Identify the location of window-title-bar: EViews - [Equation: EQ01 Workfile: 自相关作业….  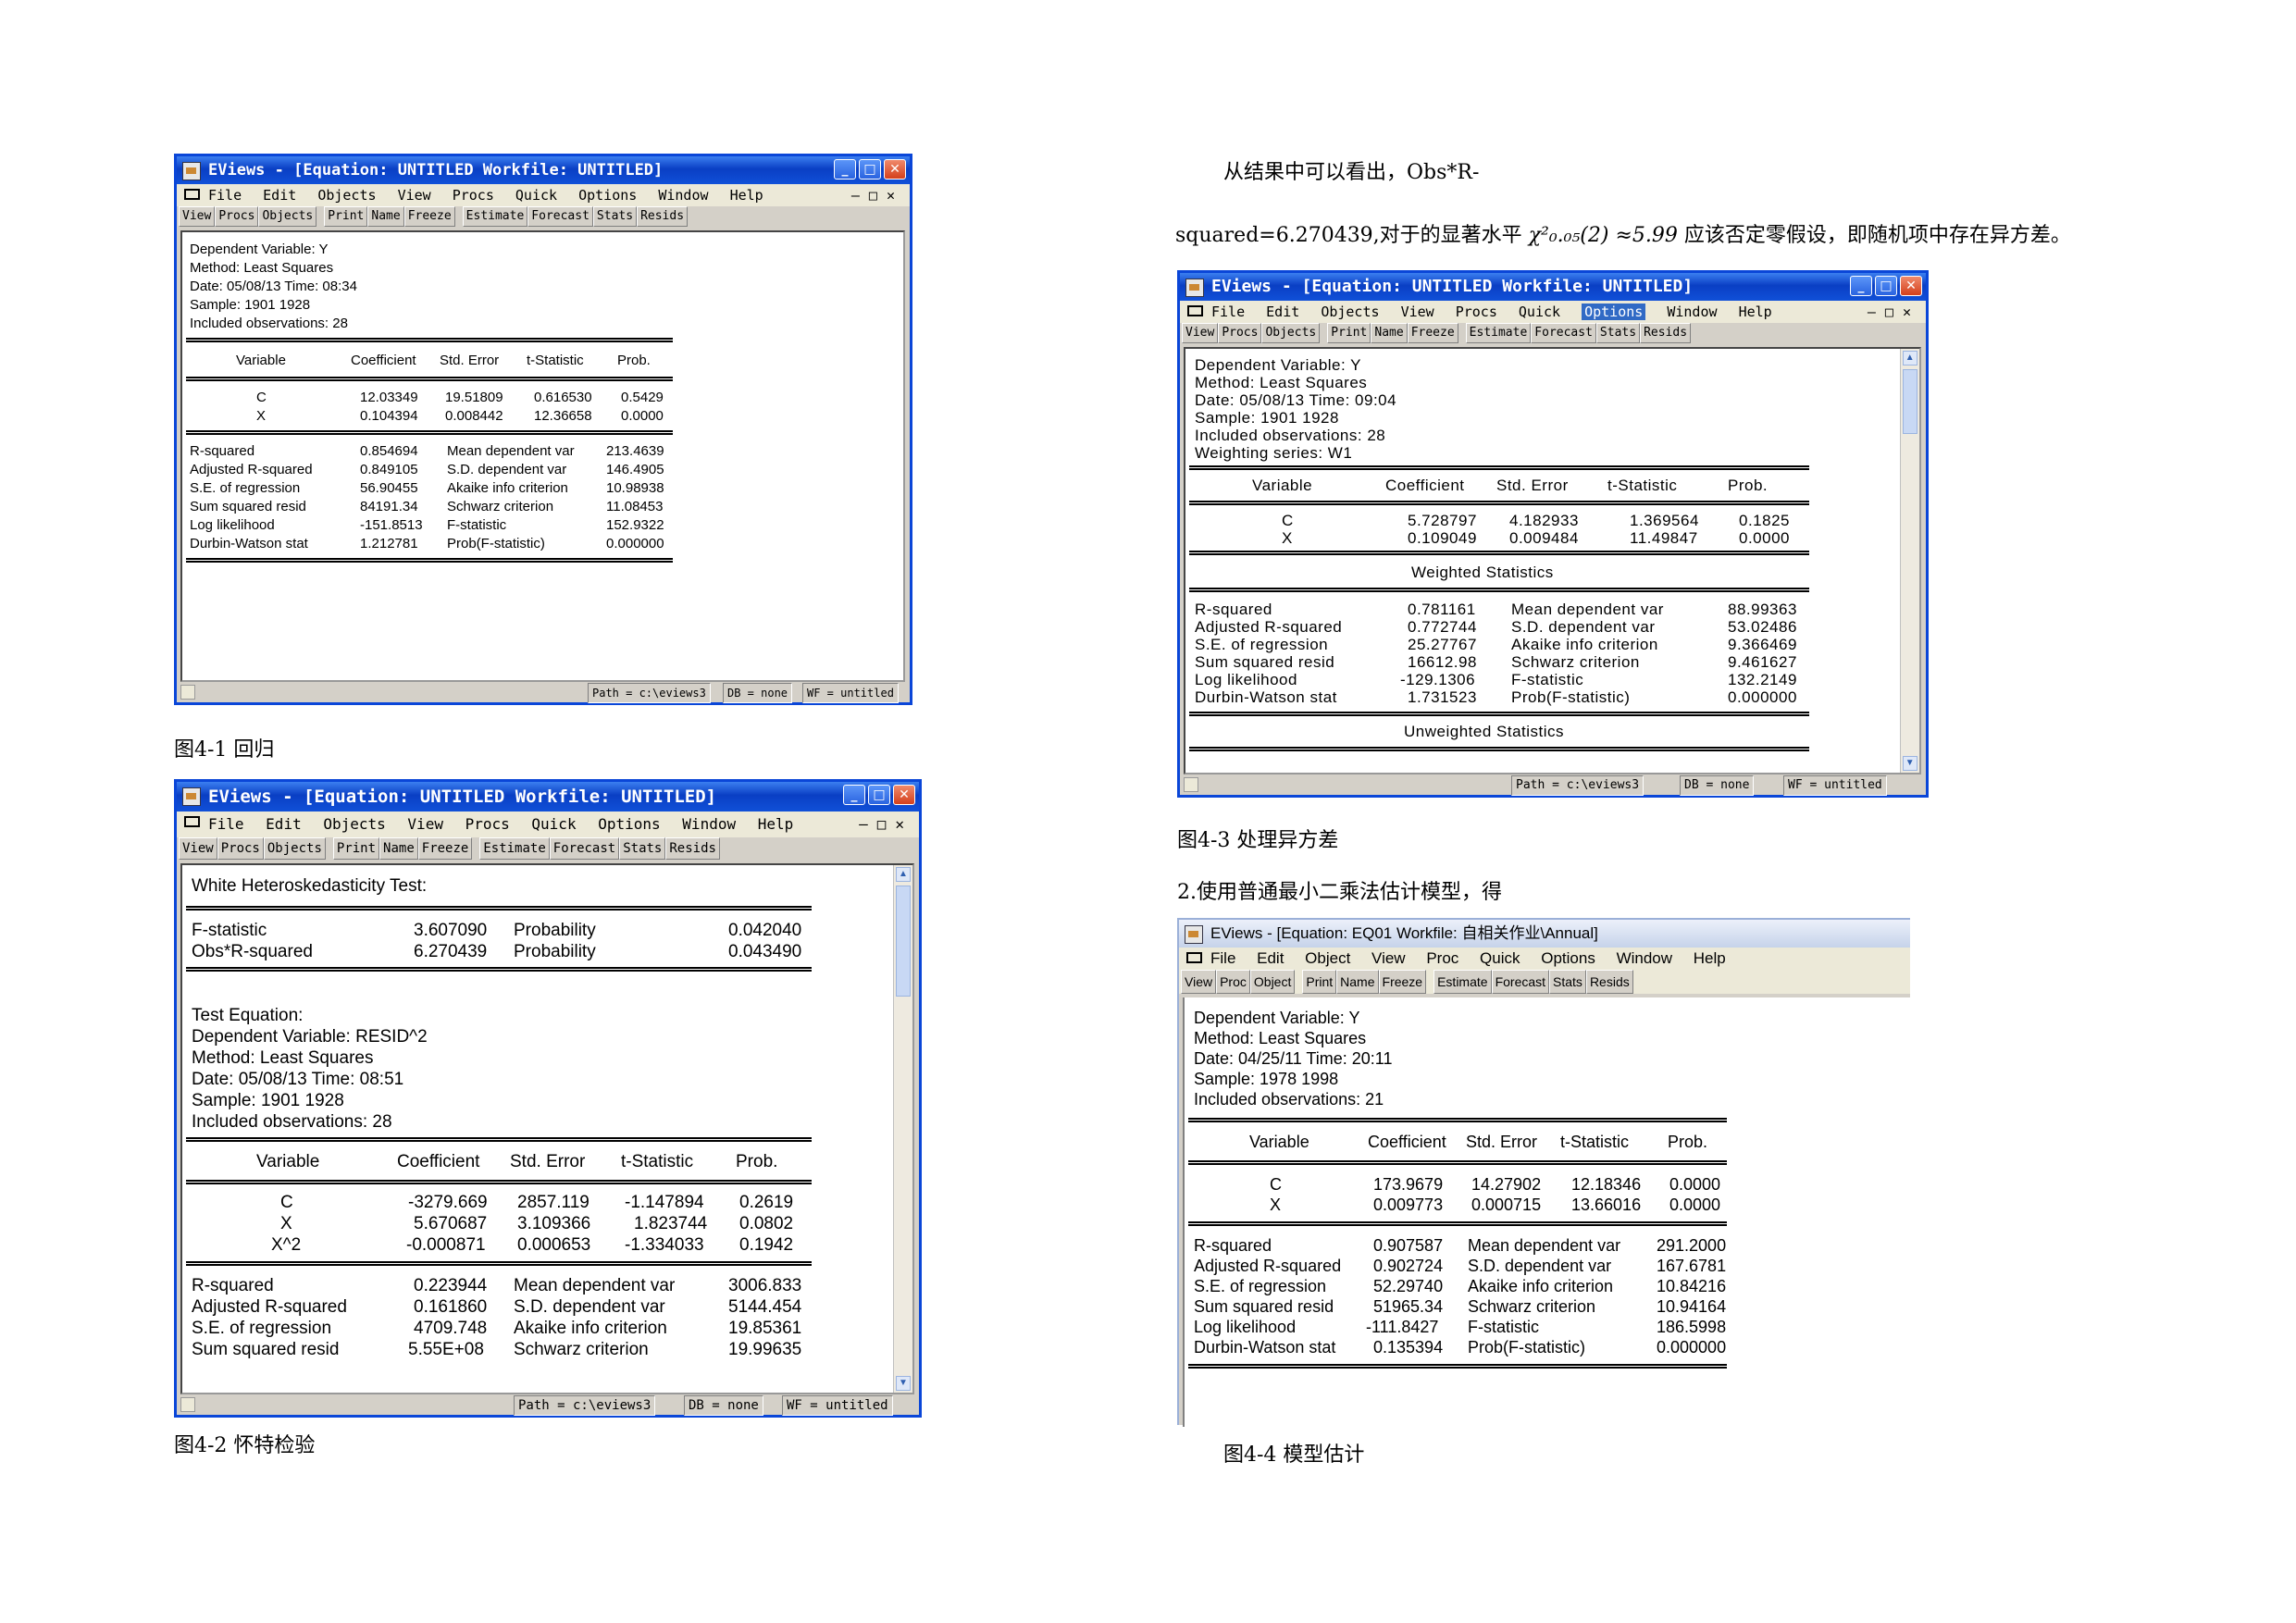
(1545, 934).